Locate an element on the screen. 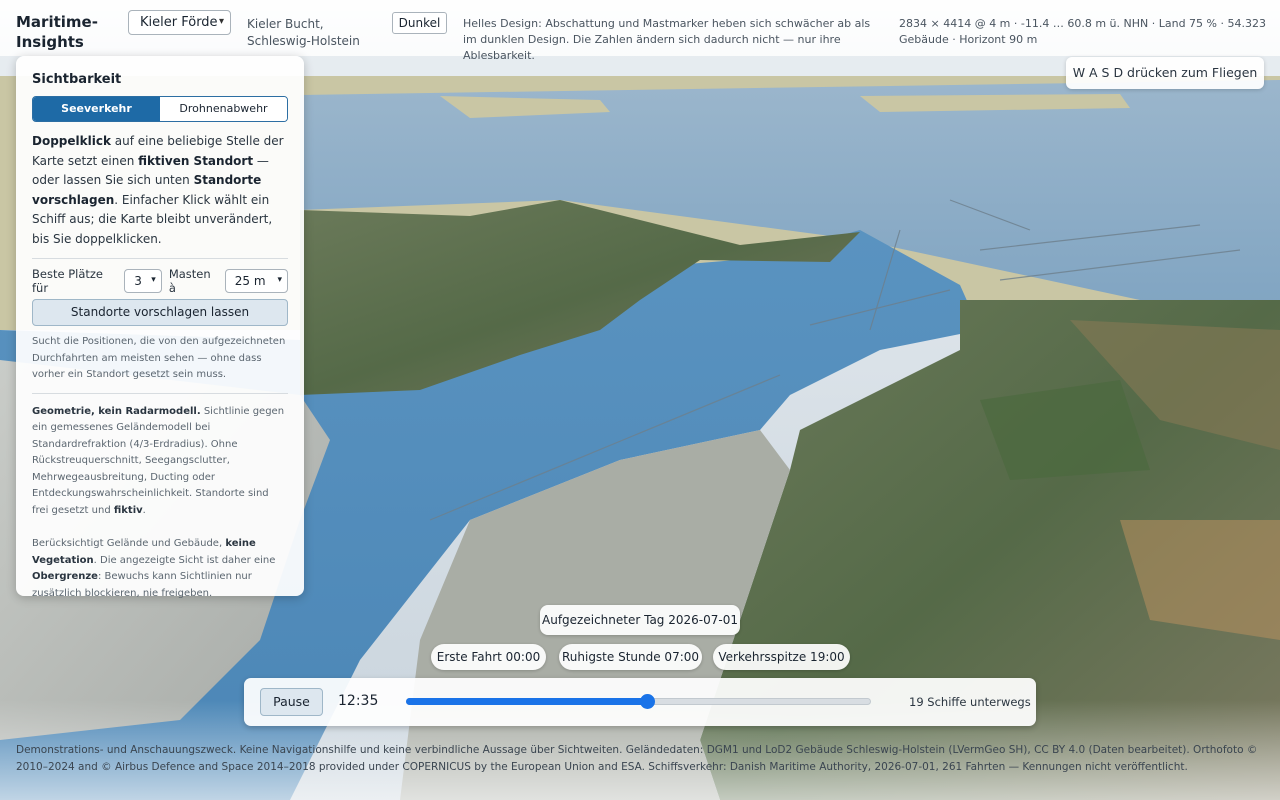 This screenshot has width=1280, height=800. playback-bar: Pause 12:35 19 Schiffe unterwegs is located at coordinates (640, 702).